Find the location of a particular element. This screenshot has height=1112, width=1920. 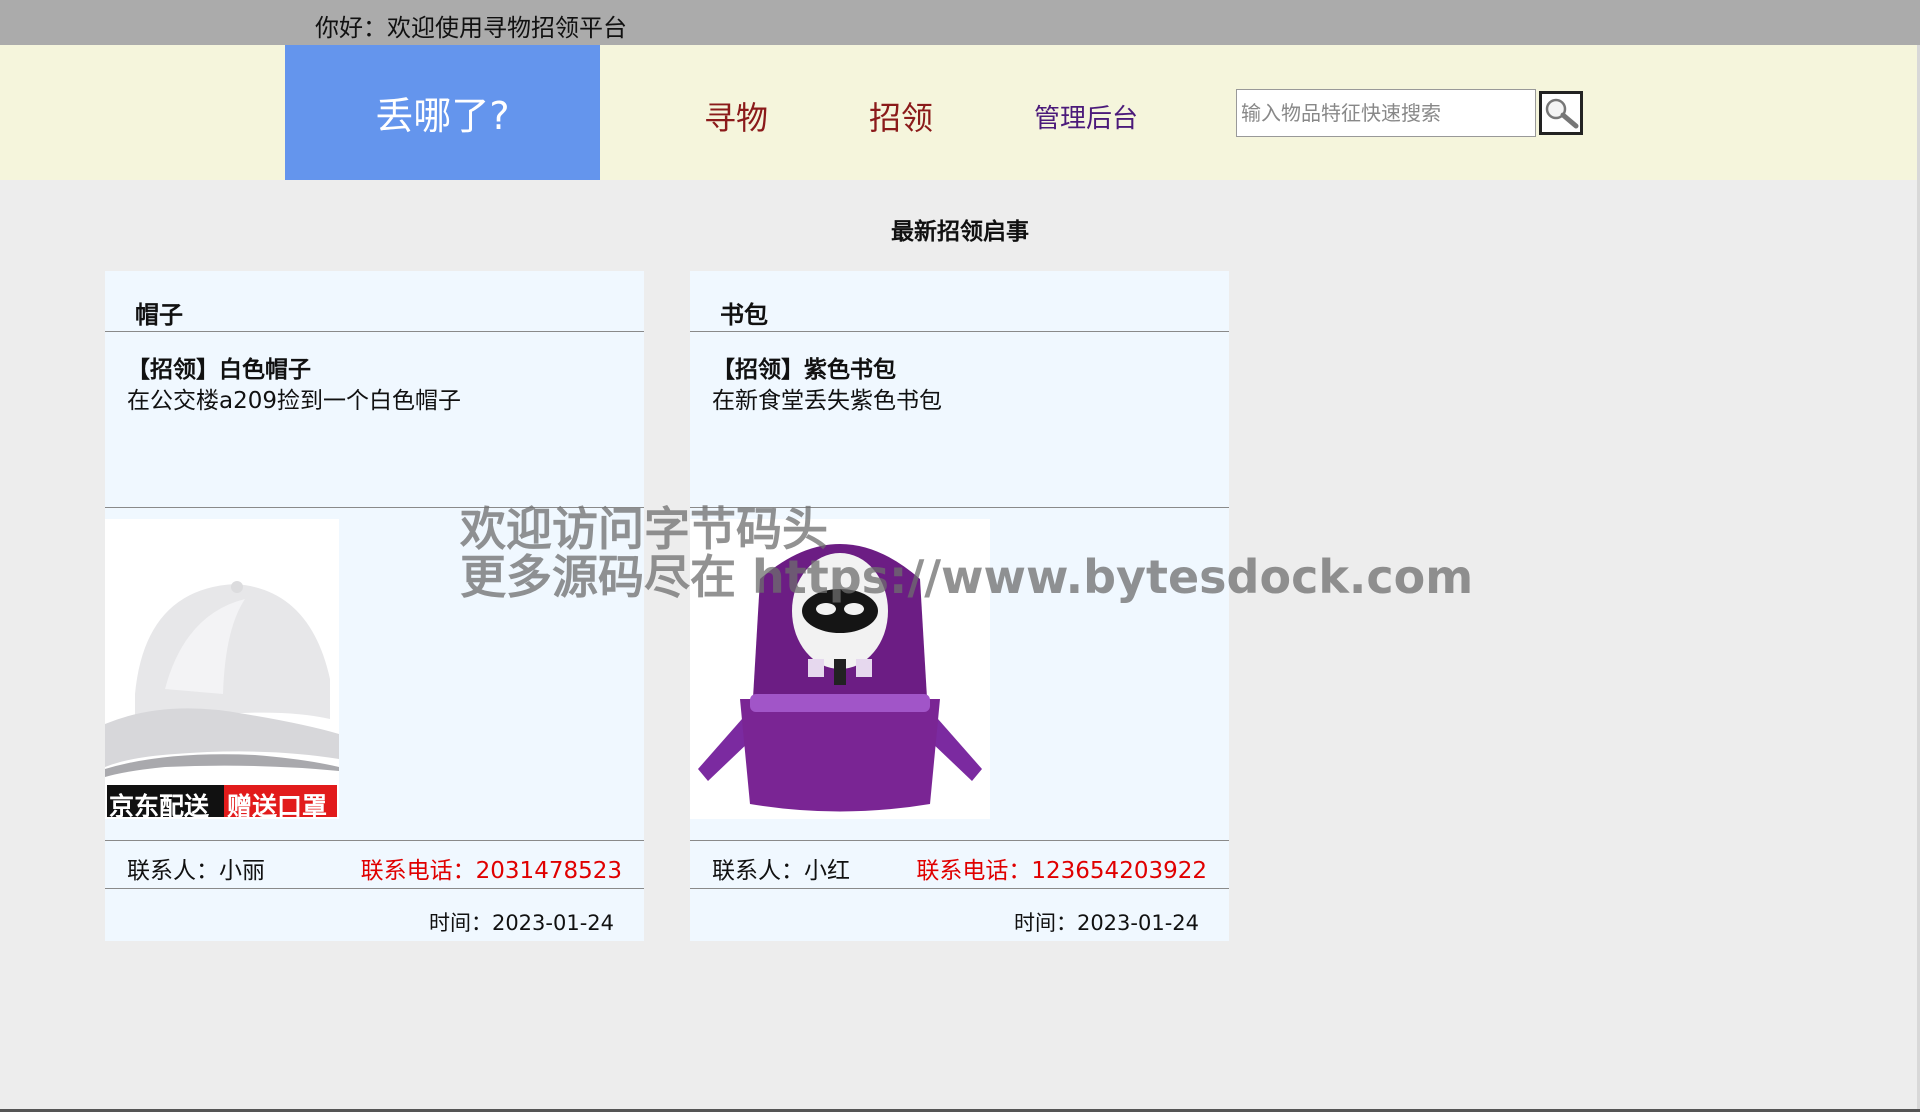

search-bar is located at coordinates (1410, 114).